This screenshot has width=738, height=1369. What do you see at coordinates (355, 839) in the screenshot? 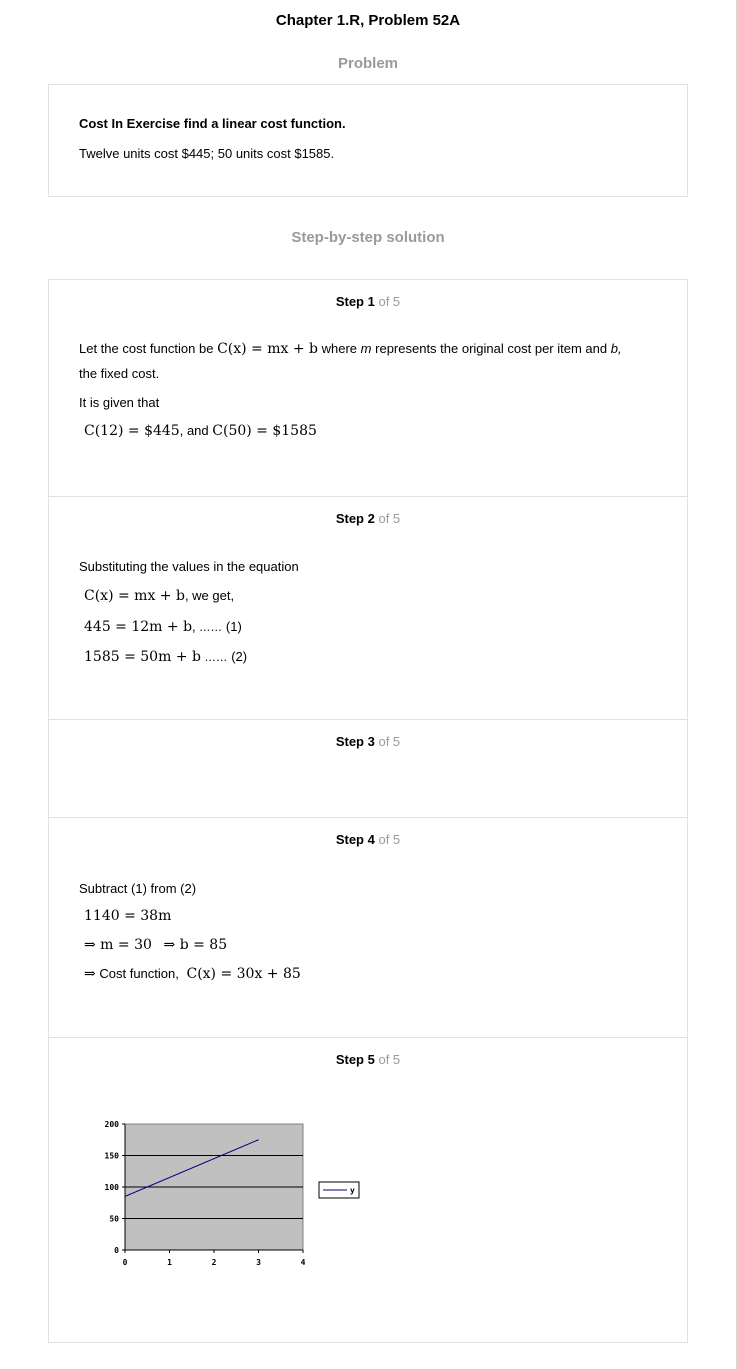
I see `step-4-number: Step 4` at bounding box center [355, 839].